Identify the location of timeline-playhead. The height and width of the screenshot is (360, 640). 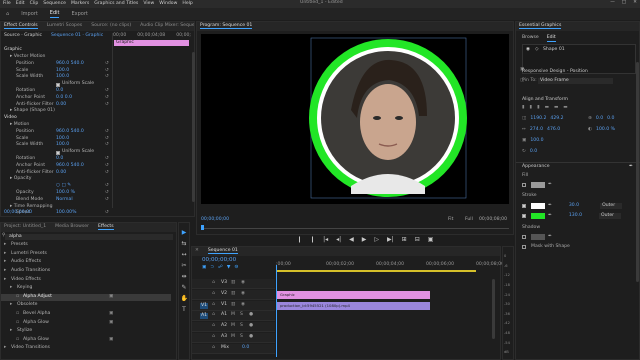
(276, 311).